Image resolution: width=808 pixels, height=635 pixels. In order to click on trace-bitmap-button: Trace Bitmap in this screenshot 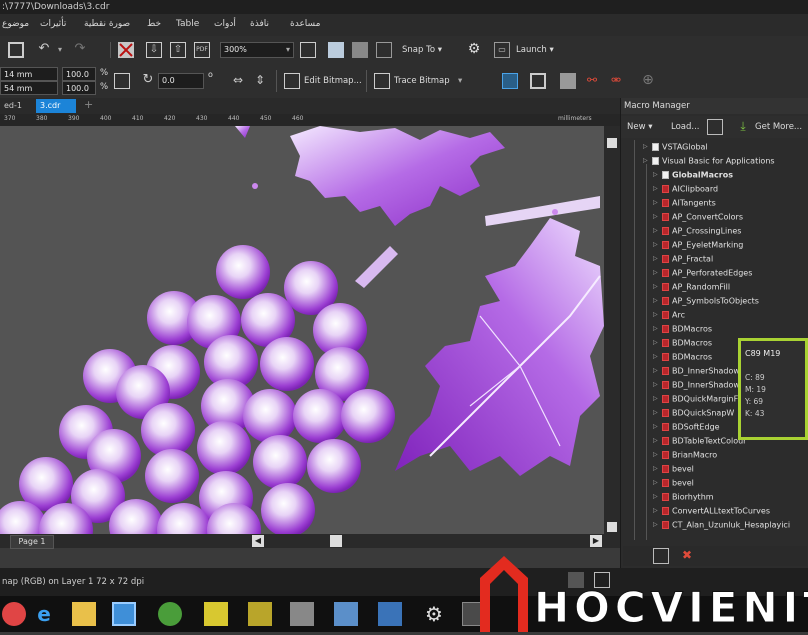, I will do `click(422, 81)`.